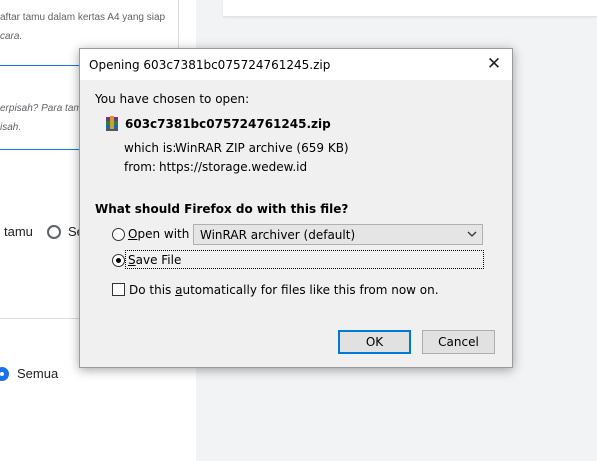 The height and width of the screenshot is (461, 597). I want to click on chevron-down-icon, so click(472, 234).